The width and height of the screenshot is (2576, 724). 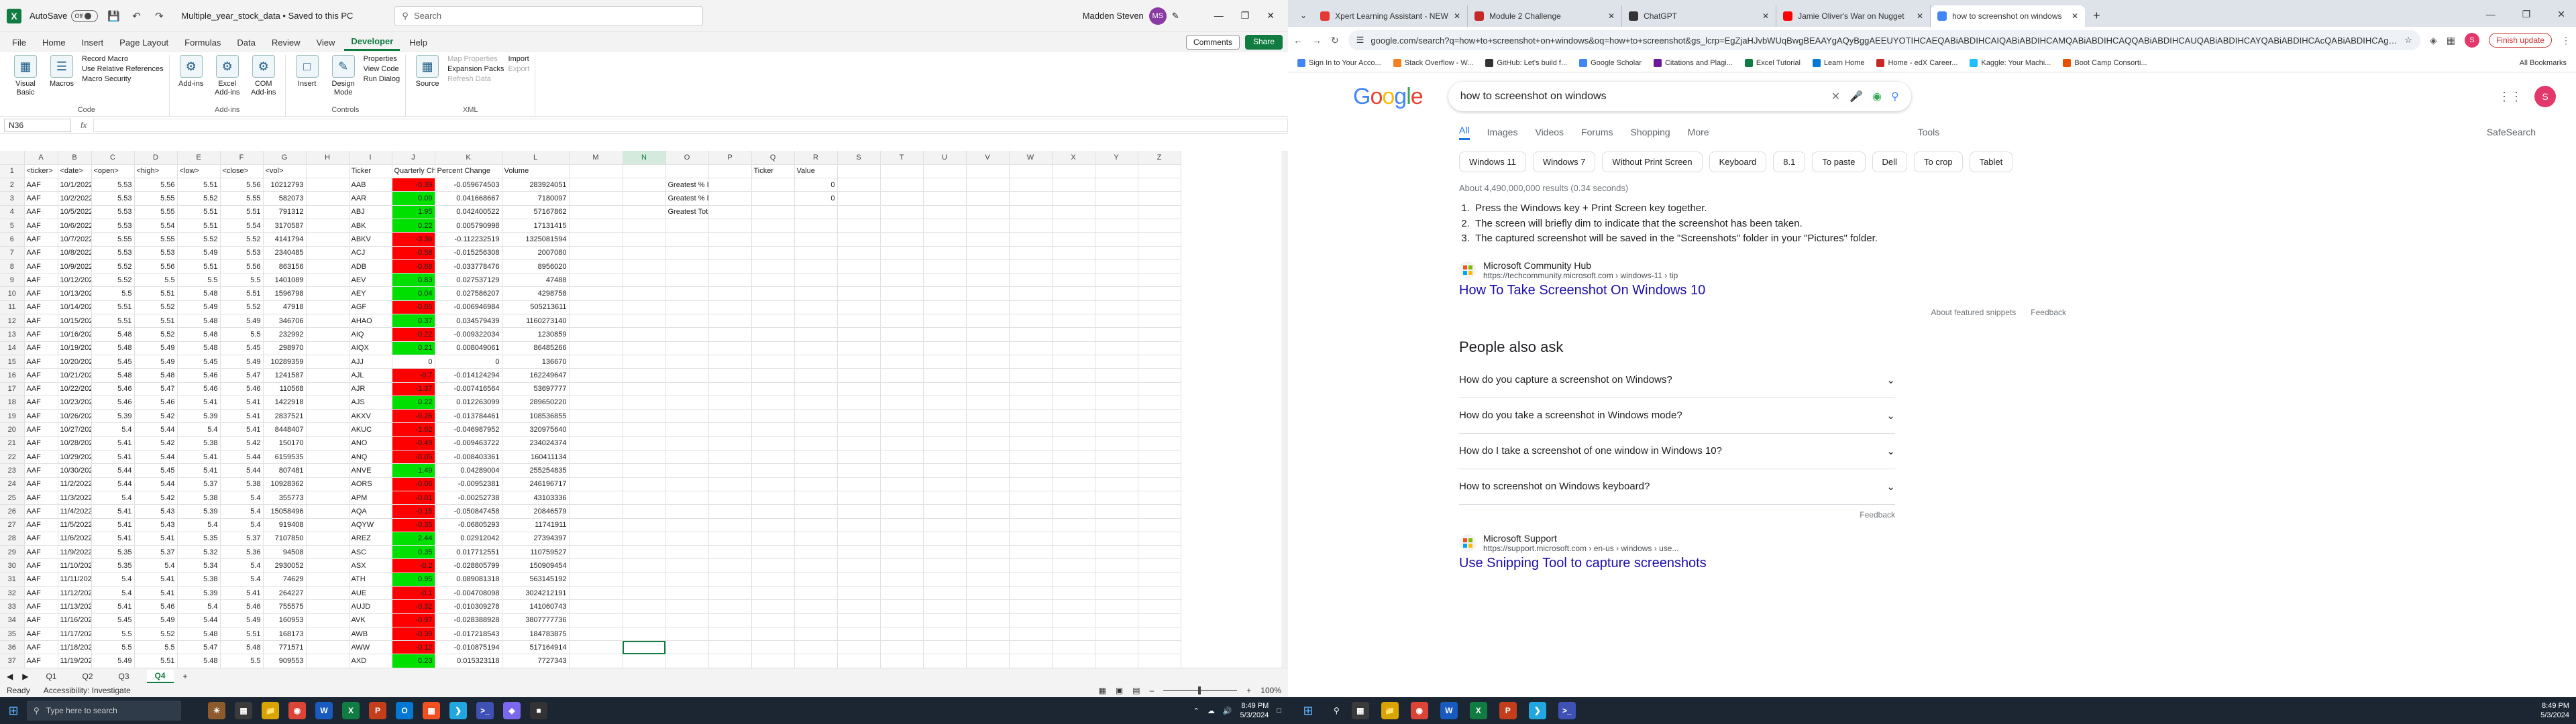 What do you see at coordinates (370, 212) in the screenshot?
I see `cell: ABJ` at bounding box center [370, 212].